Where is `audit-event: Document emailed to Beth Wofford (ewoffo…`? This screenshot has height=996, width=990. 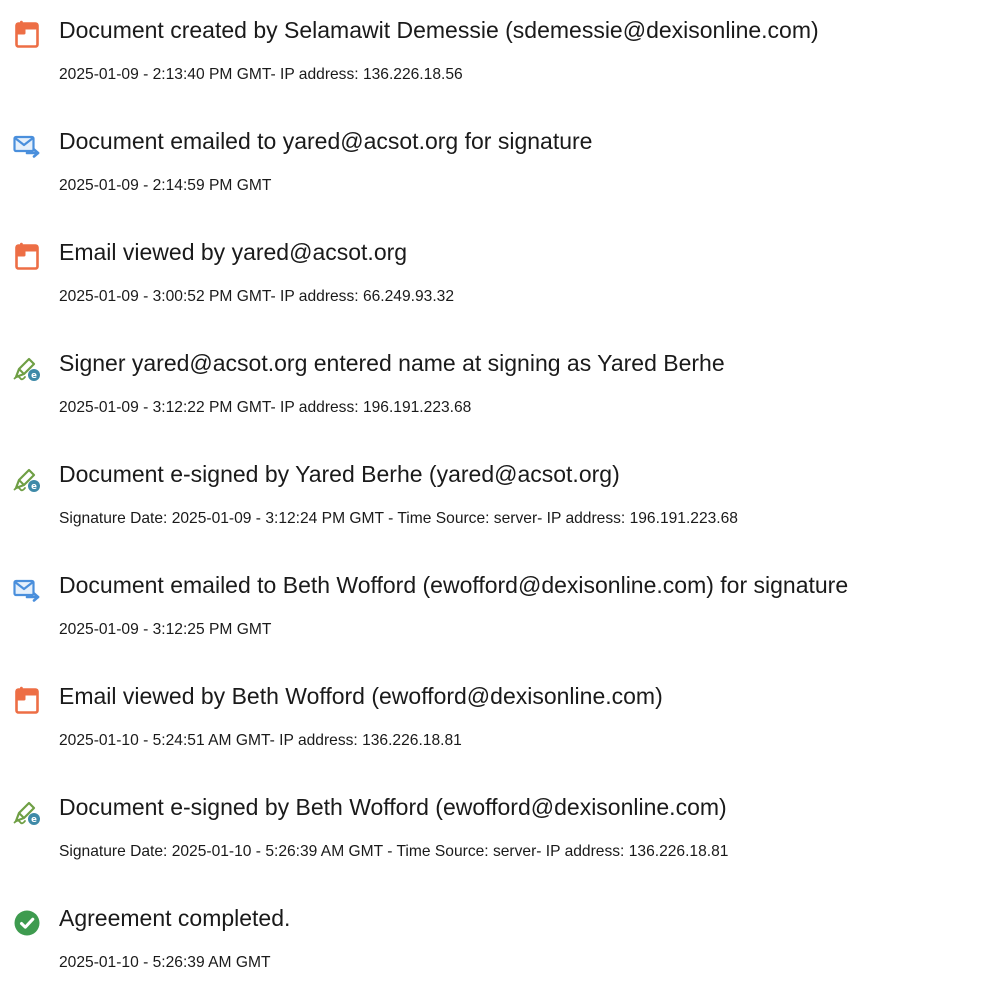
audit-event: Document emailed to Beth Wofford (ewoffo… is located at coordinates (495, 599).